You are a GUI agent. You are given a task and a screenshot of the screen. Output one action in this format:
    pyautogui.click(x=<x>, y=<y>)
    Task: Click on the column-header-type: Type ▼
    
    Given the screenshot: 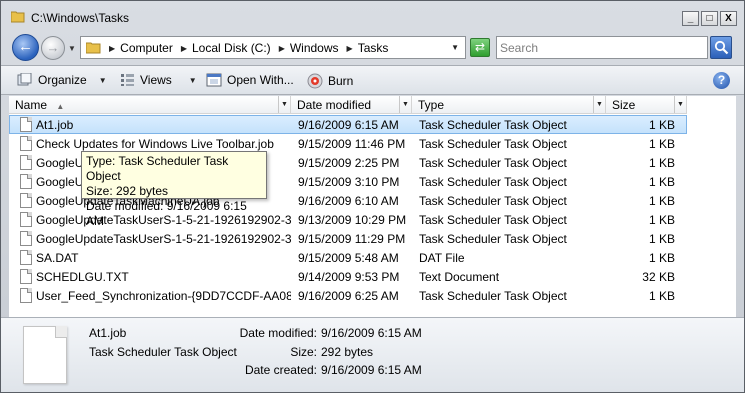 What is the action you would take?
    pyautogui.click(x=509, y=105)
    